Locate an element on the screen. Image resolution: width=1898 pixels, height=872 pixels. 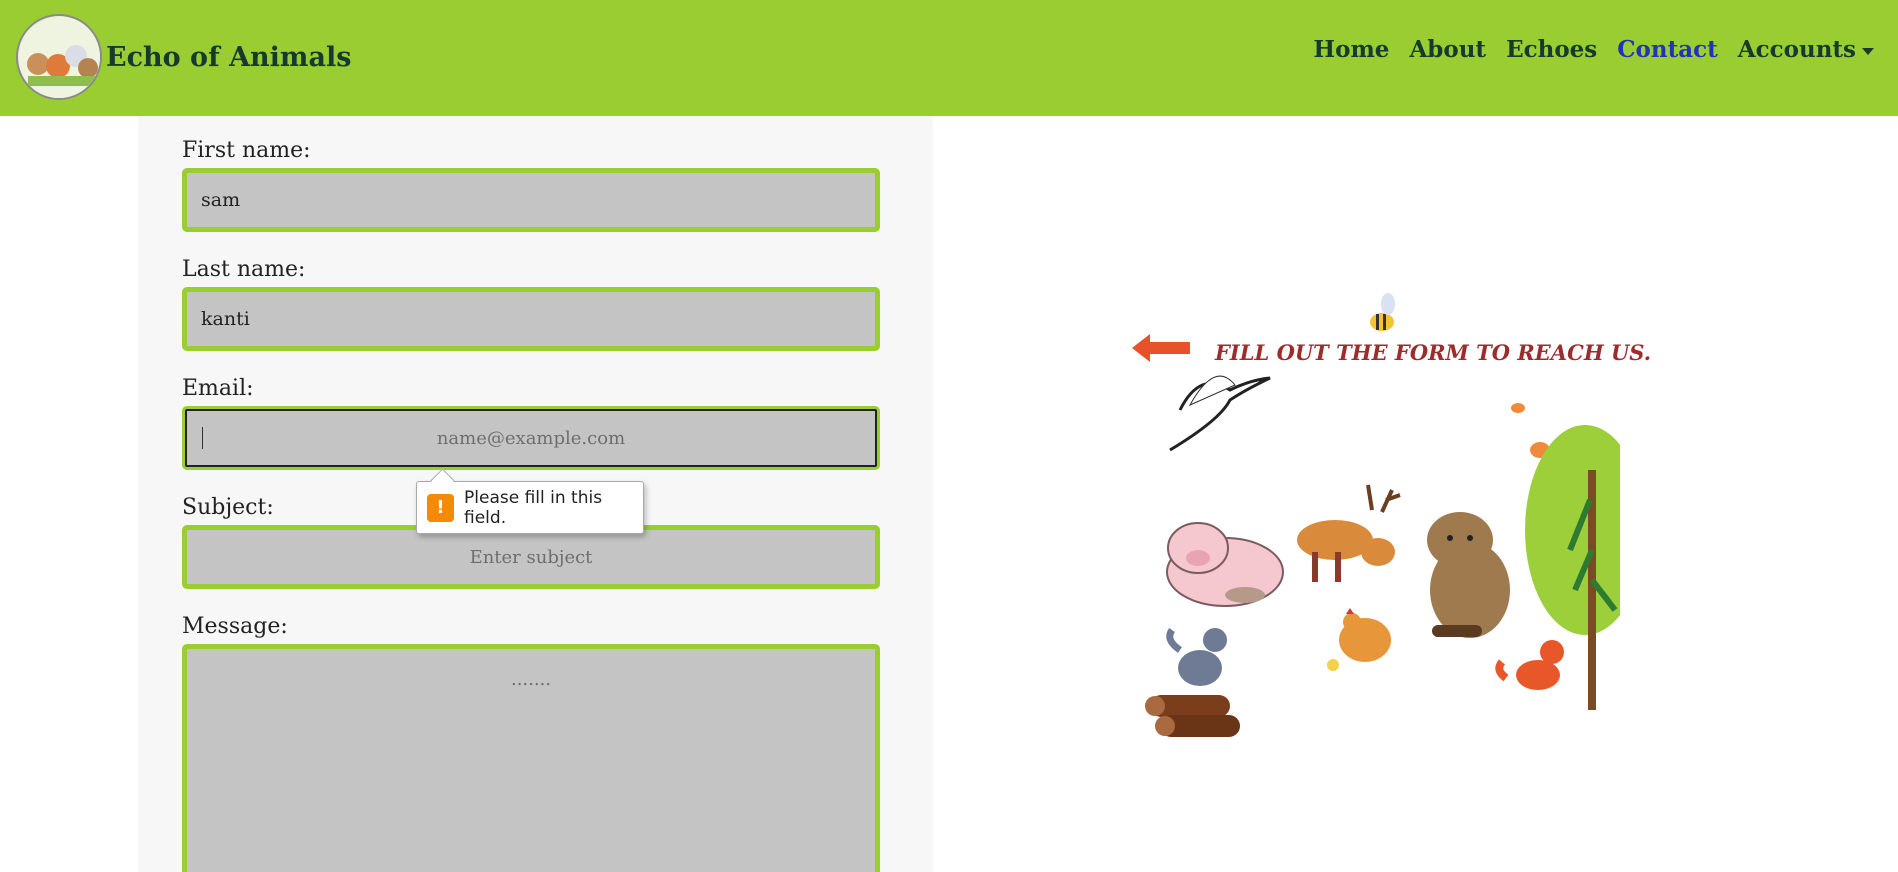
brand-name: Echo of Animals is located at coordinates (229, 57).